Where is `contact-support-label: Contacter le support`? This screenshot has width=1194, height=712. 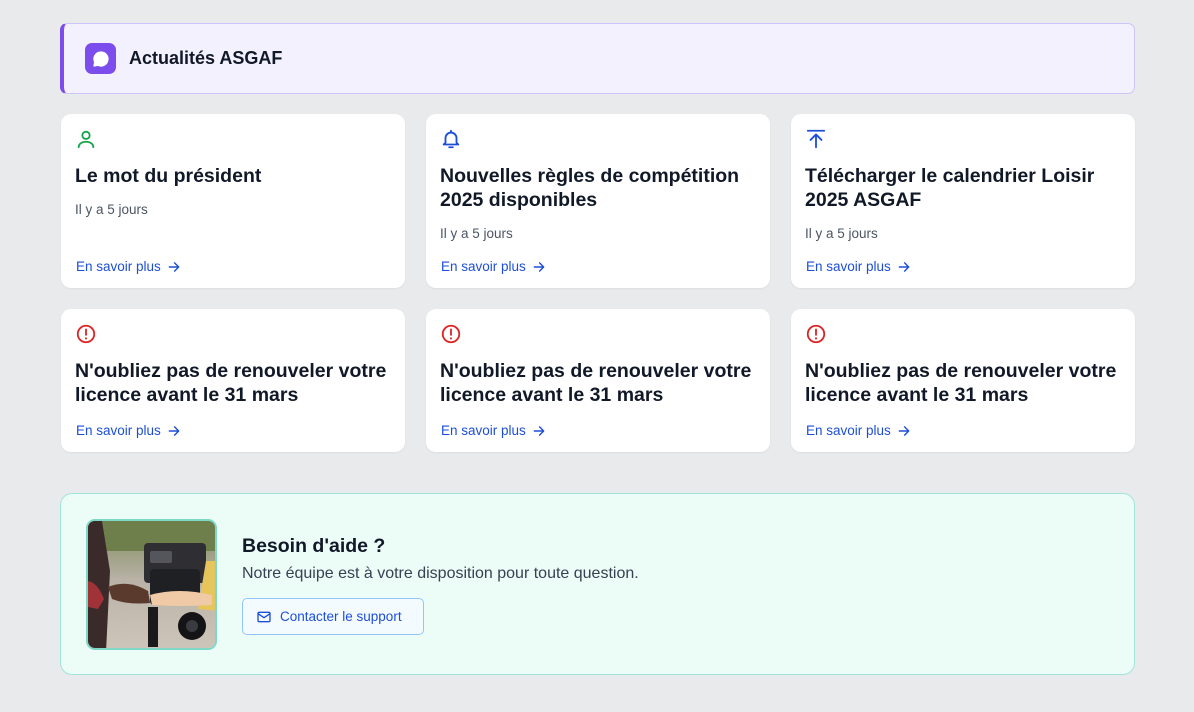
contact-support-label: Contacter le support is located at coordinates (341, 616).